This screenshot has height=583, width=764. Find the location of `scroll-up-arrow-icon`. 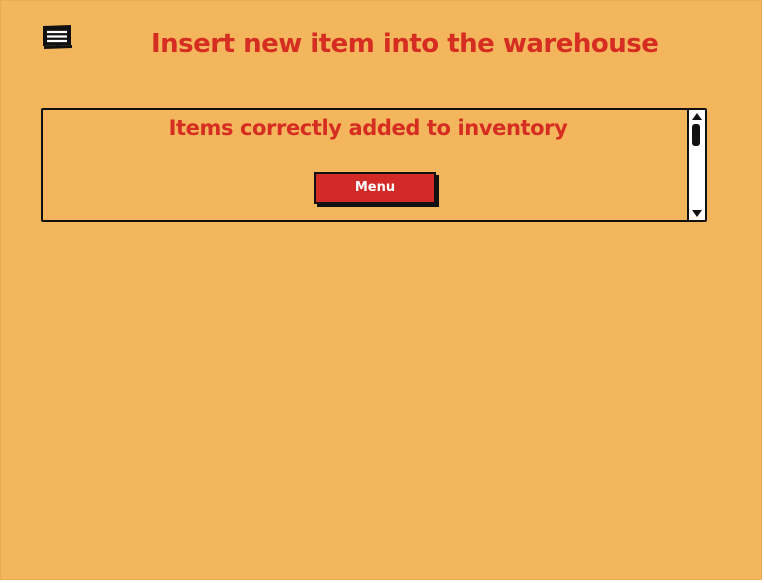

scroll-up-arrow-icon is located at coordinates (697, 117).